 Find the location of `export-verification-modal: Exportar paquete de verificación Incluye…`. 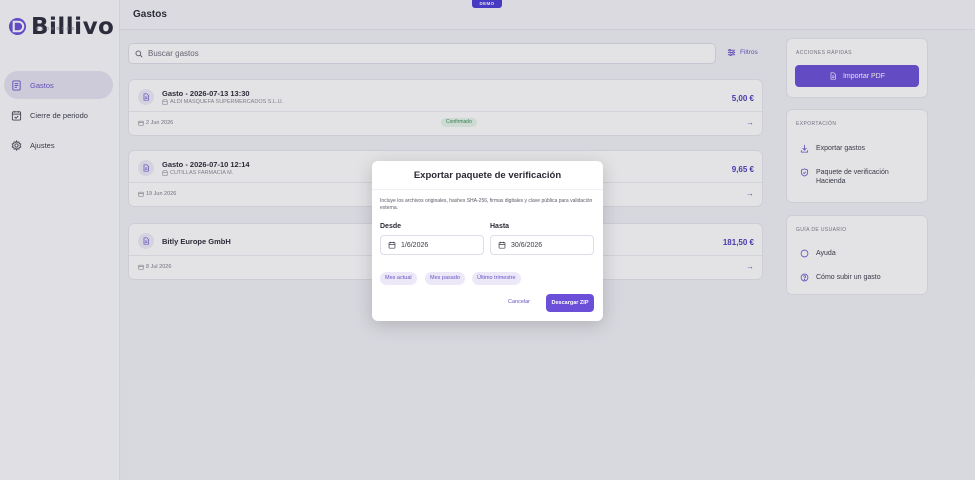

export-verification-modal: Exportar paquete de verificación Incluye… is located at coordinates (487, 241).